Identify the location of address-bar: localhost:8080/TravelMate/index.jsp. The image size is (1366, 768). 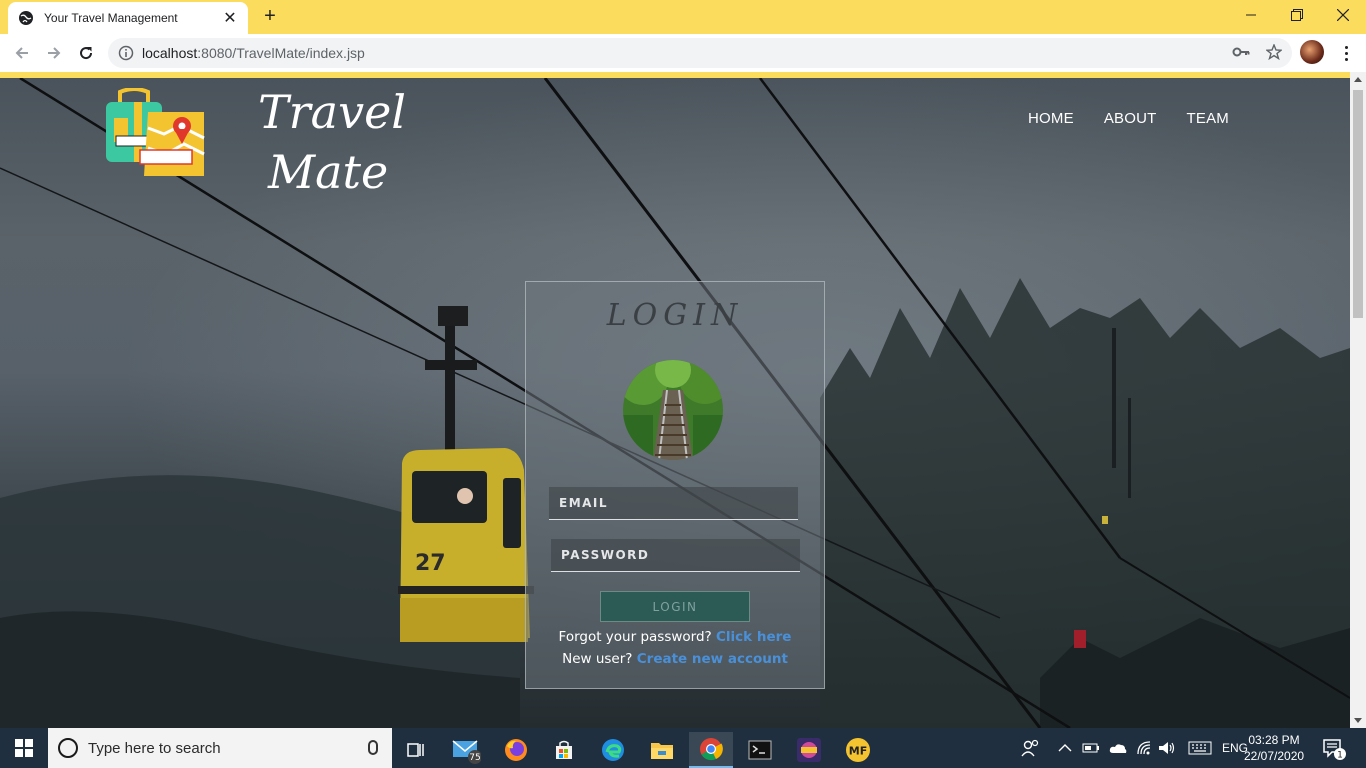
(700, 53).